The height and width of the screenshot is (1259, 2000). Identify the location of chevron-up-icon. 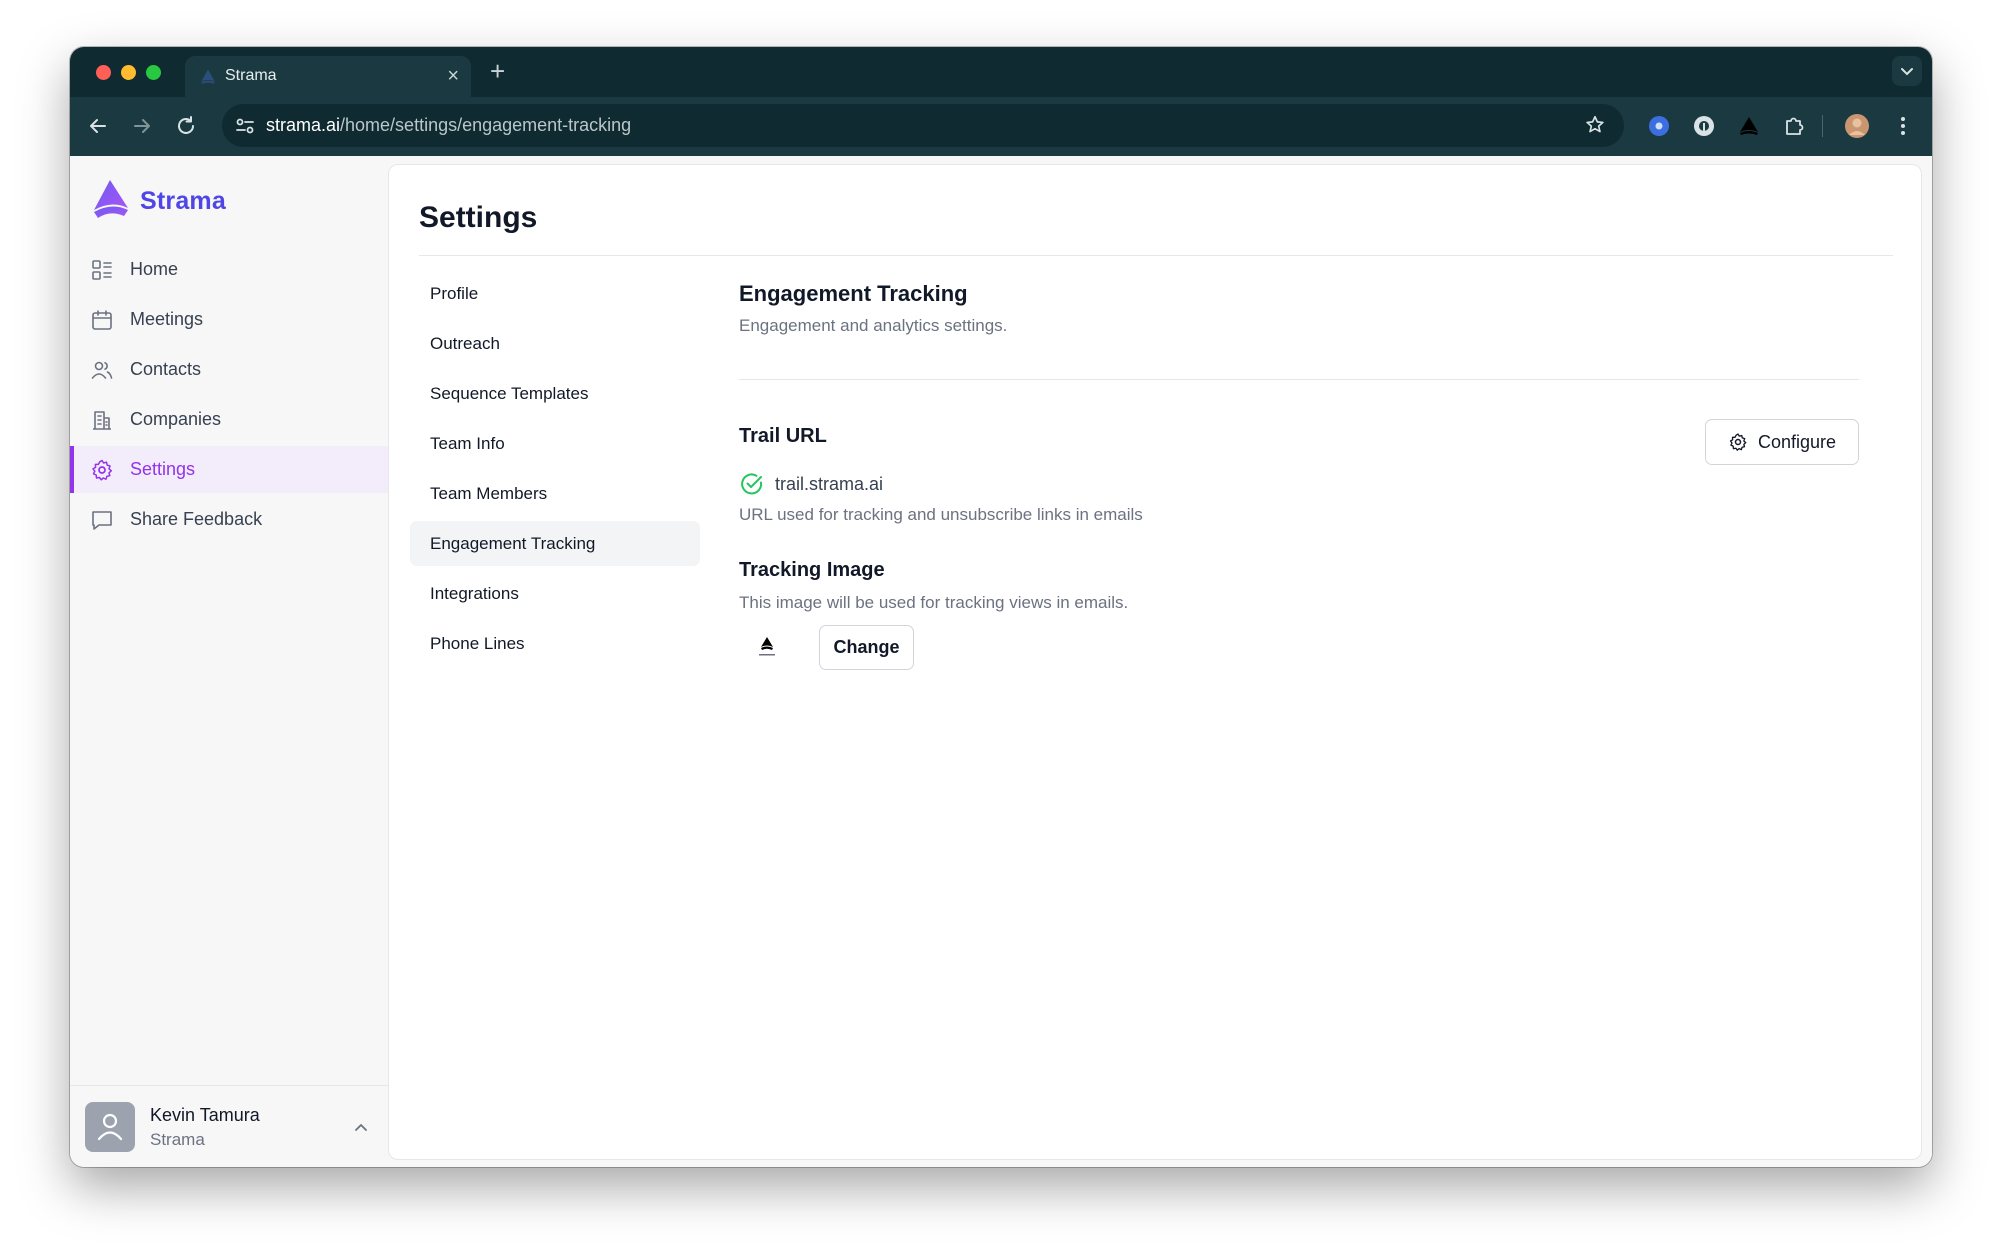
(361, 1127).